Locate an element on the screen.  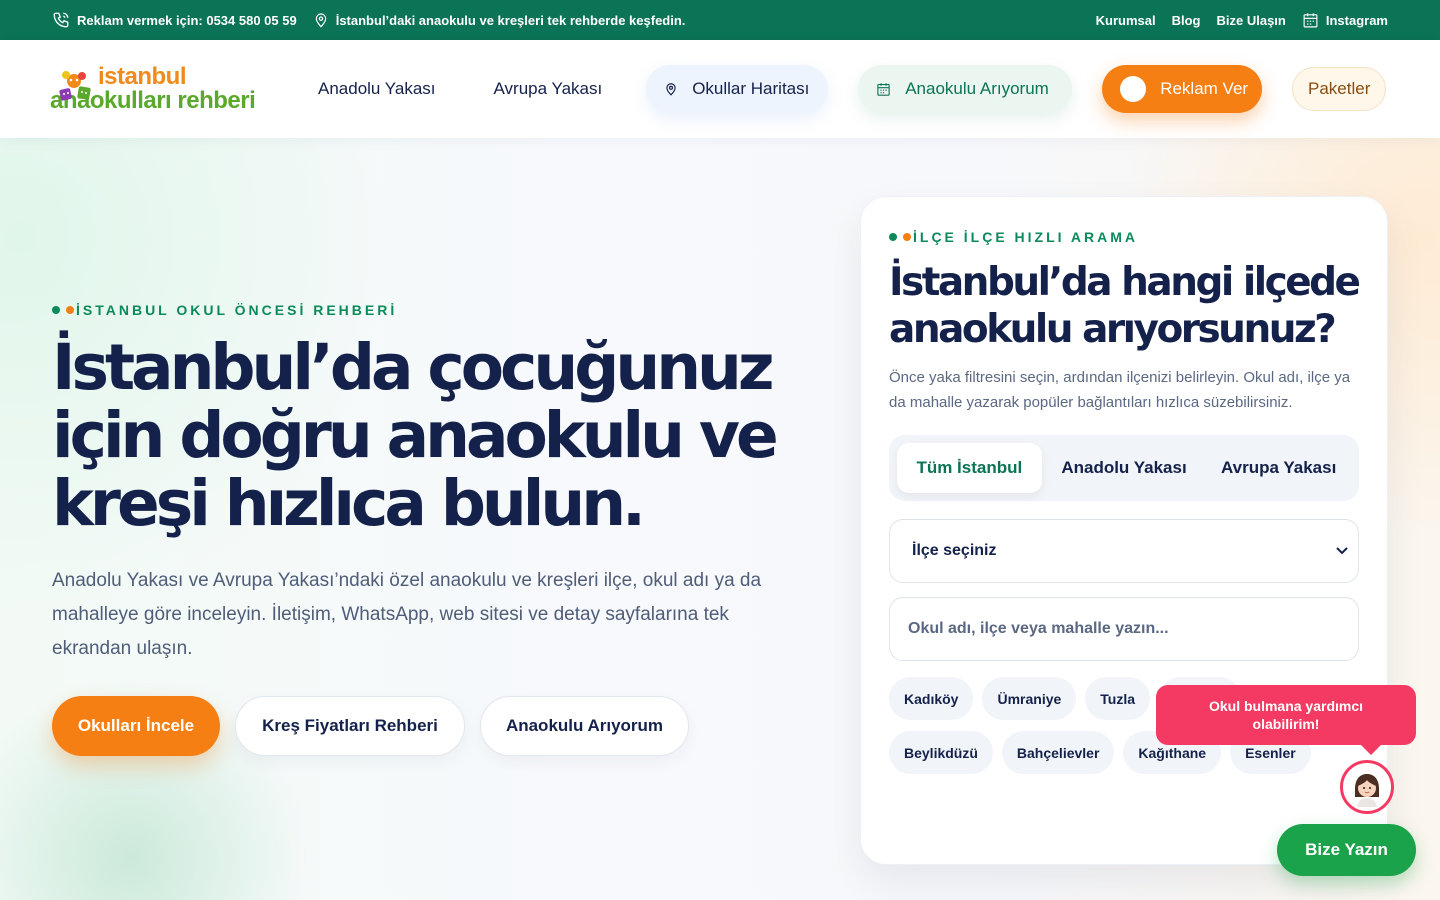
search-eyebrow: İLÇE İLÇE HIZLI ARAMA is located at coordinates (1124, 237).